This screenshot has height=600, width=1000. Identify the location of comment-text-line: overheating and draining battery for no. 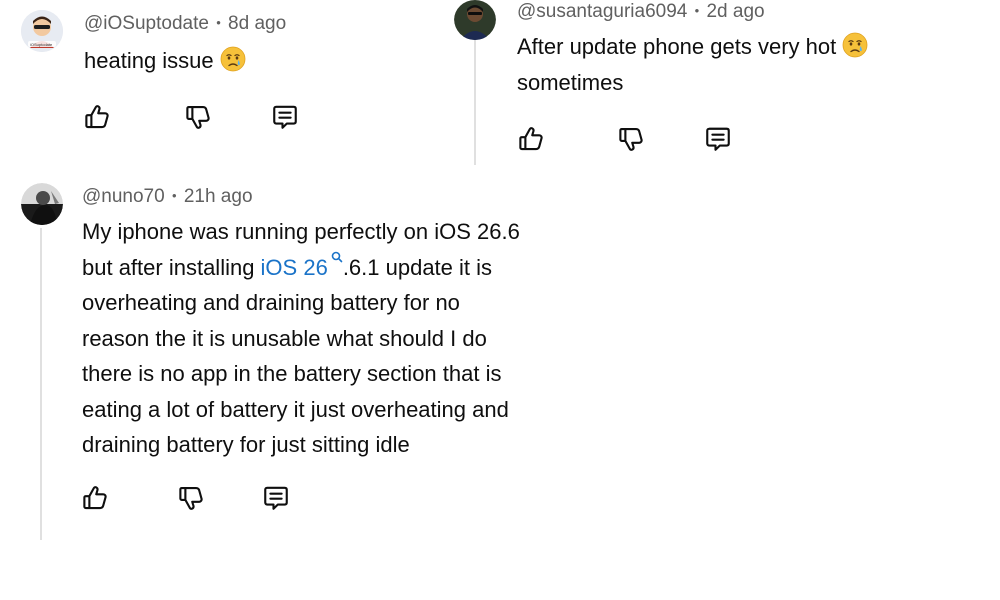
(271, 302).